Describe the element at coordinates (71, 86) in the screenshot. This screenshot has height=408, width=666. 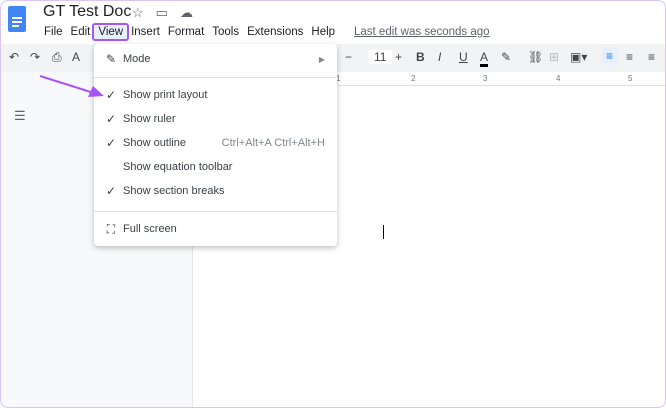
I see `annotation-arrow` at that location.